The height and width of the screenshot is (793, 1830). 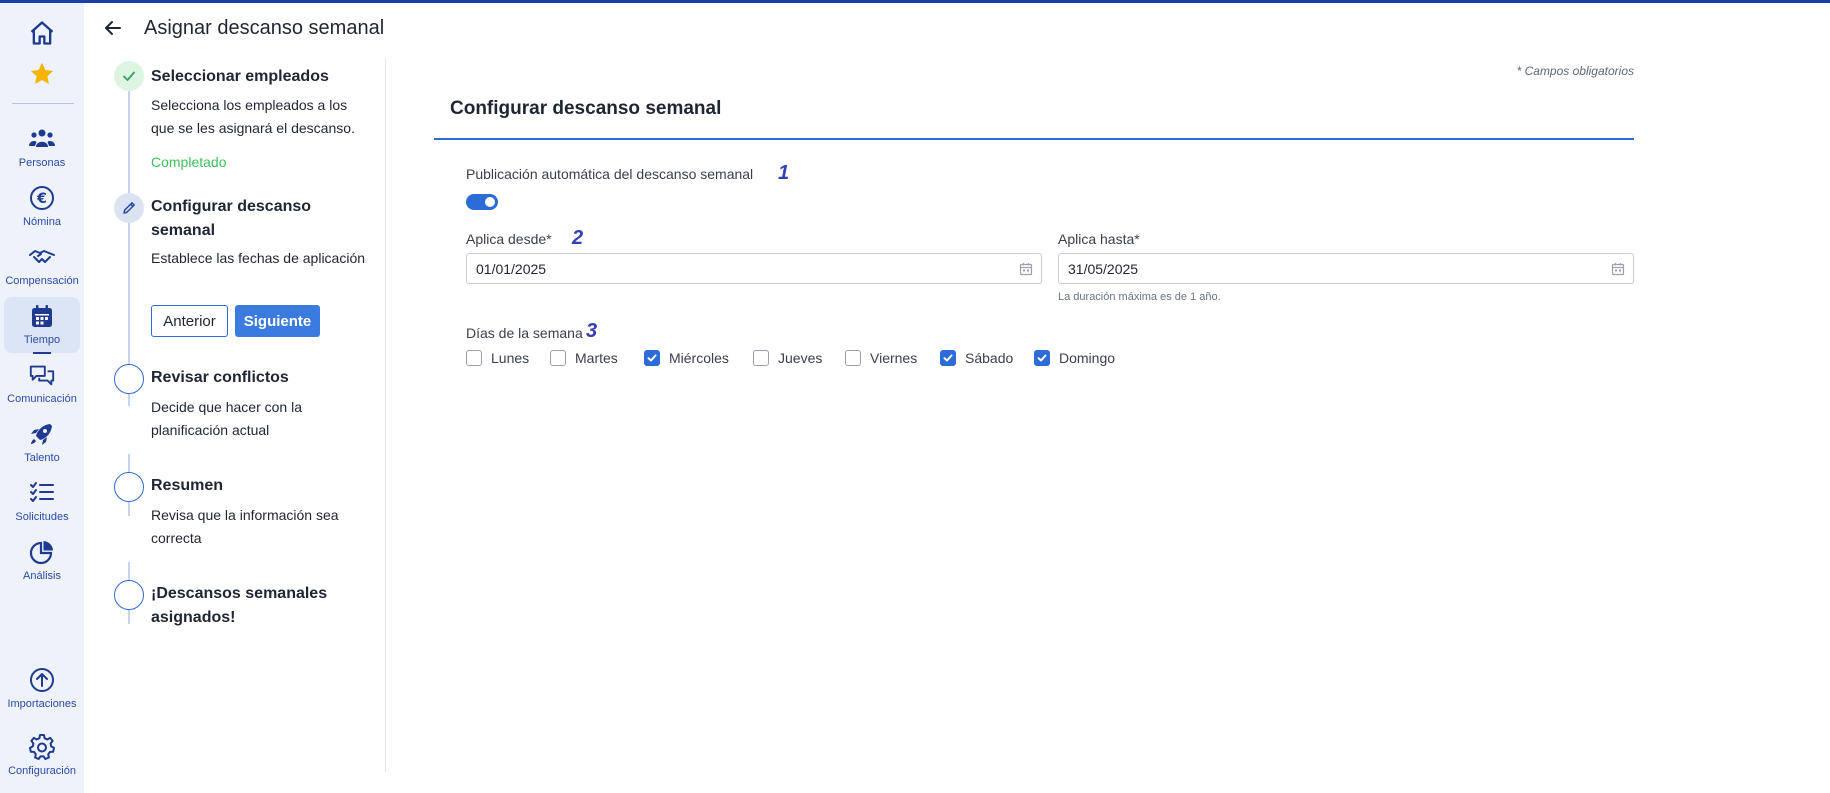 I want to click on step-4-description: Revisa que la información sea correcta, so click(x=245, y=526).